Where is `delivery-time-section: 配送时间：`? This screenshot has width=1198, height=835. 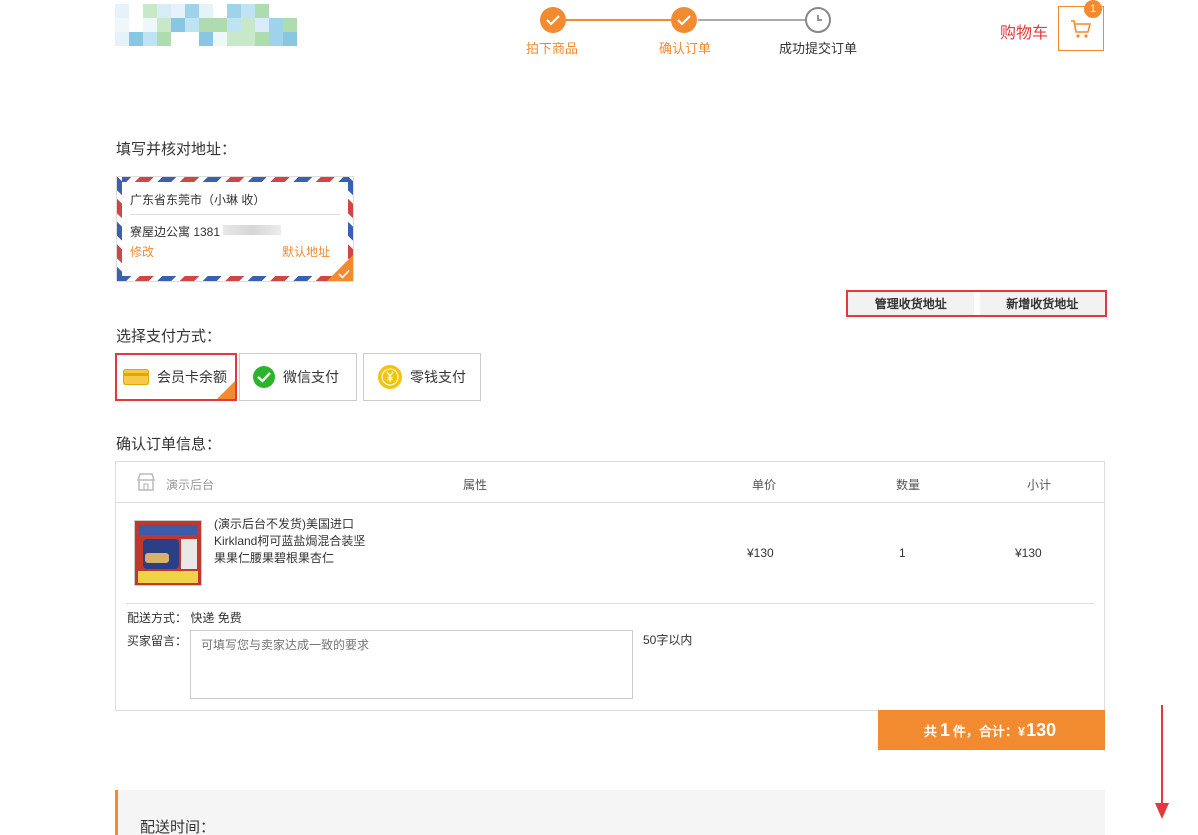
delivery-time-section: 配送时间： is located at coordinates (610, 812).